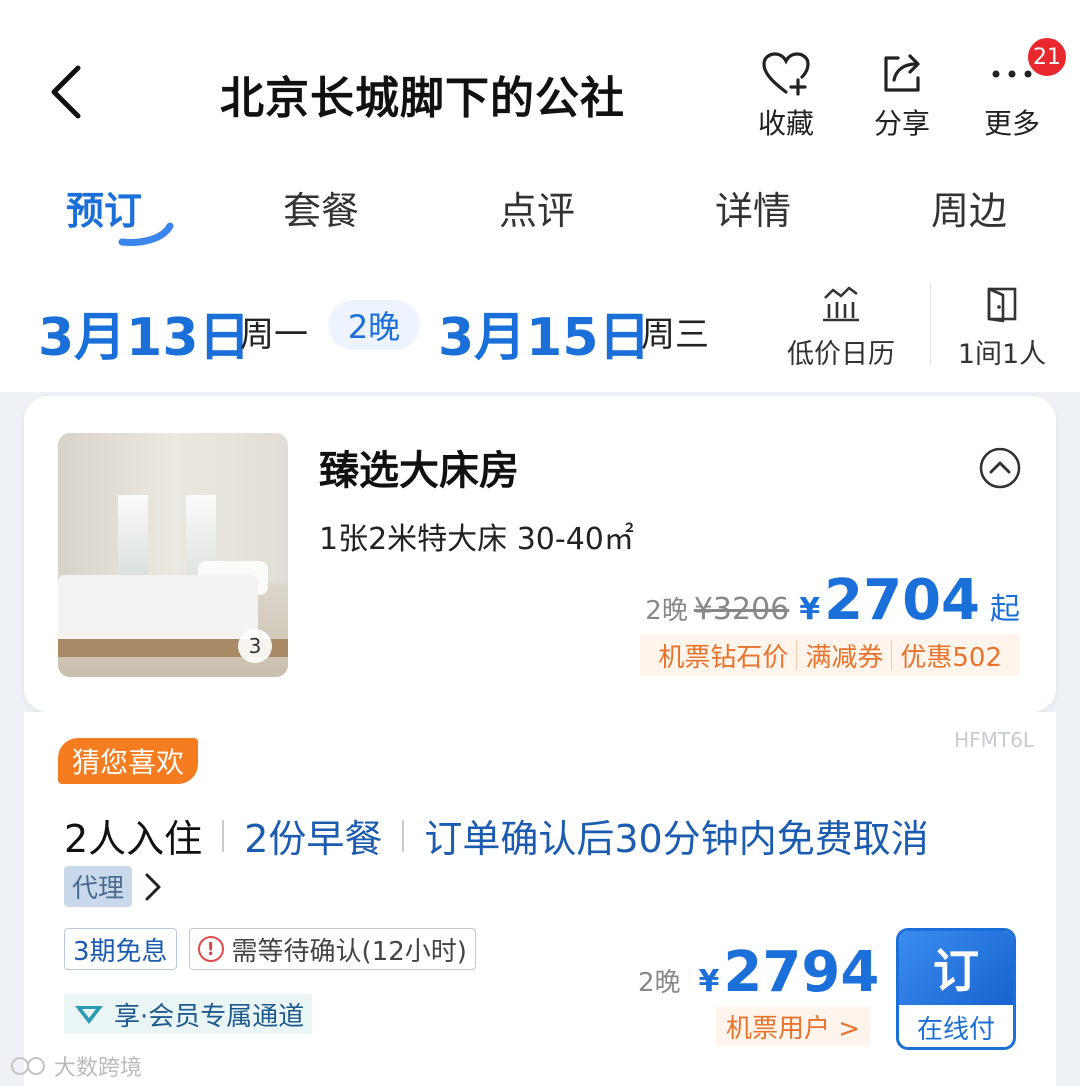  Describe the element at coordinates (930, 324) in the screenshot. I see `divider` at that location.